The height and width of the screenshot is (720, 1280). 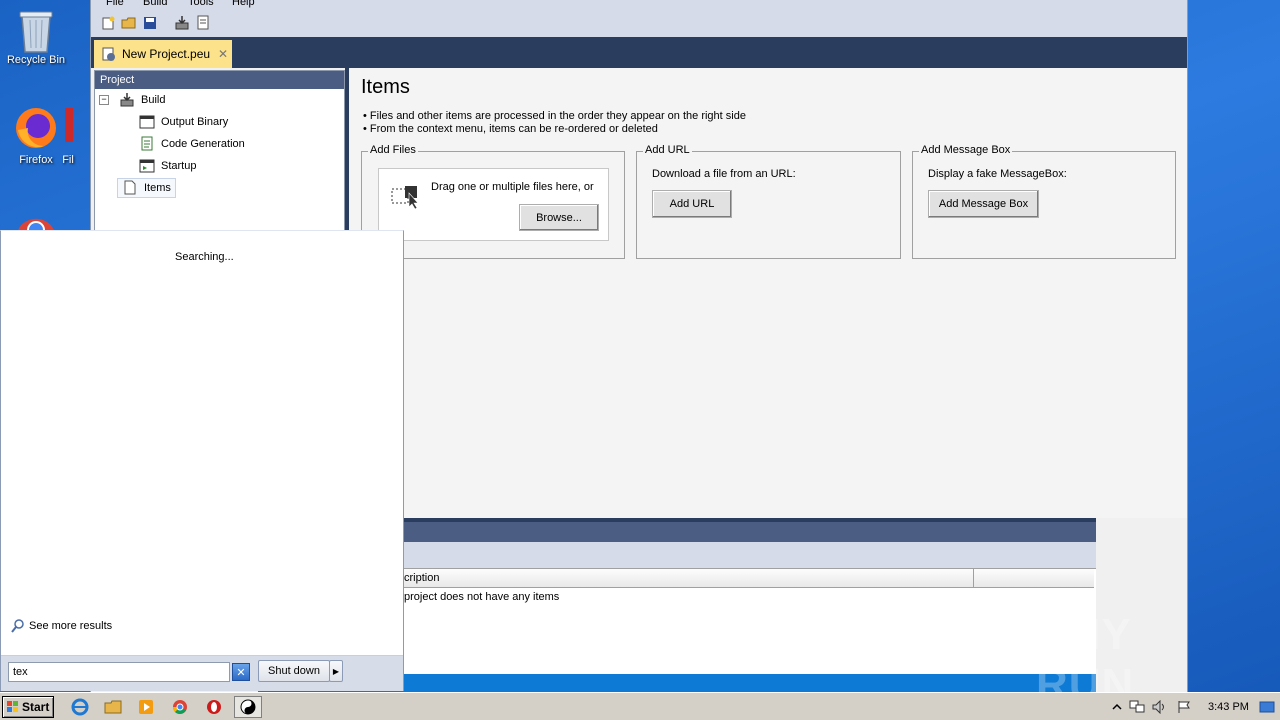 I want to click on yin-yang-icon, so click(x=248, y=707).